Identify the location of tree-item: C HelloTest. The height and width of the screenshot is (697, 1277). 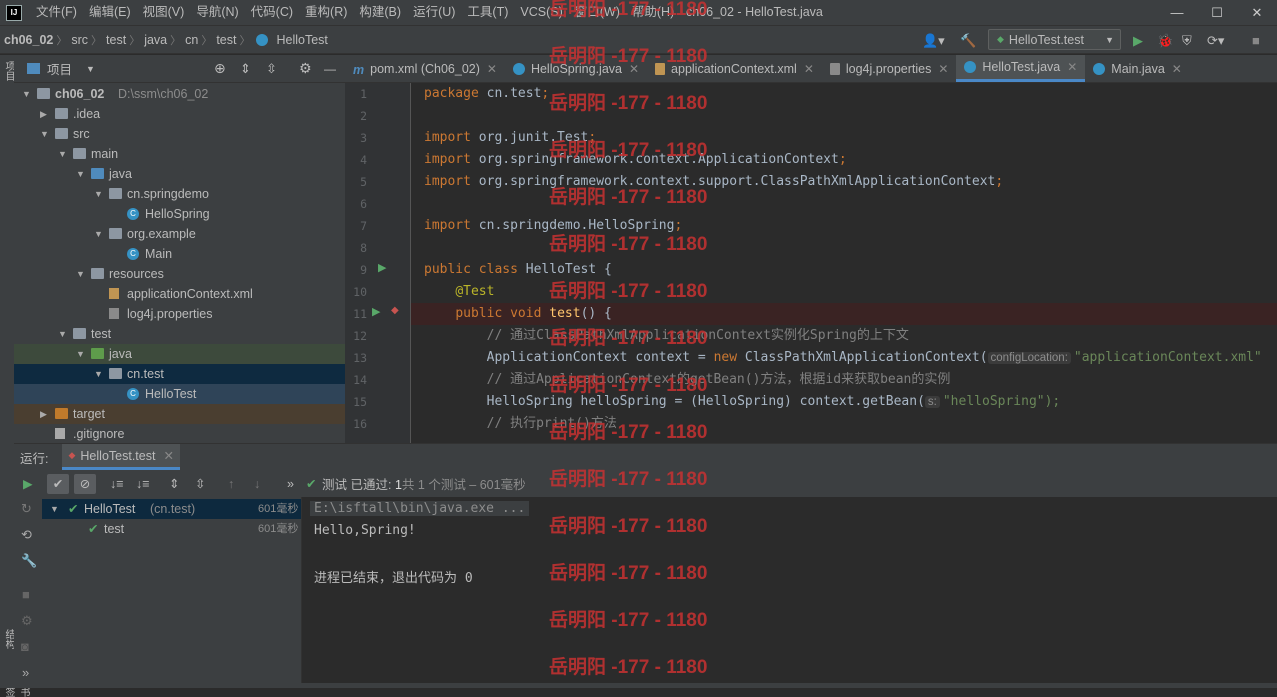
(179, 394).